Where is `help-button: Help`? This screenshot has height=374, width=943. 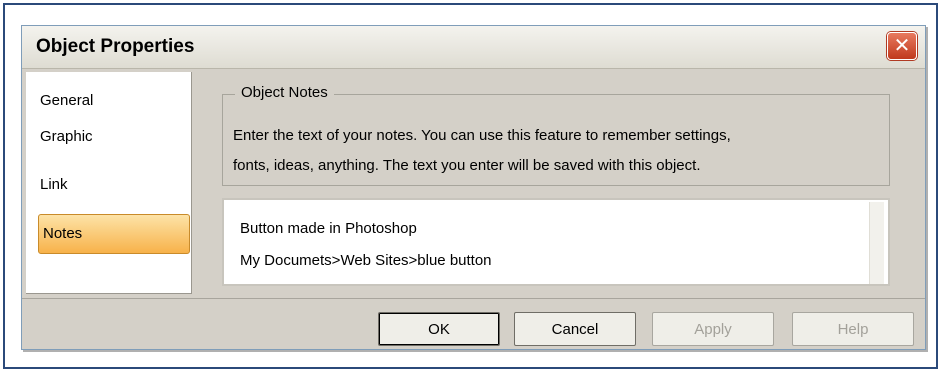 help-button: Help is located at coordinates (853, 329).